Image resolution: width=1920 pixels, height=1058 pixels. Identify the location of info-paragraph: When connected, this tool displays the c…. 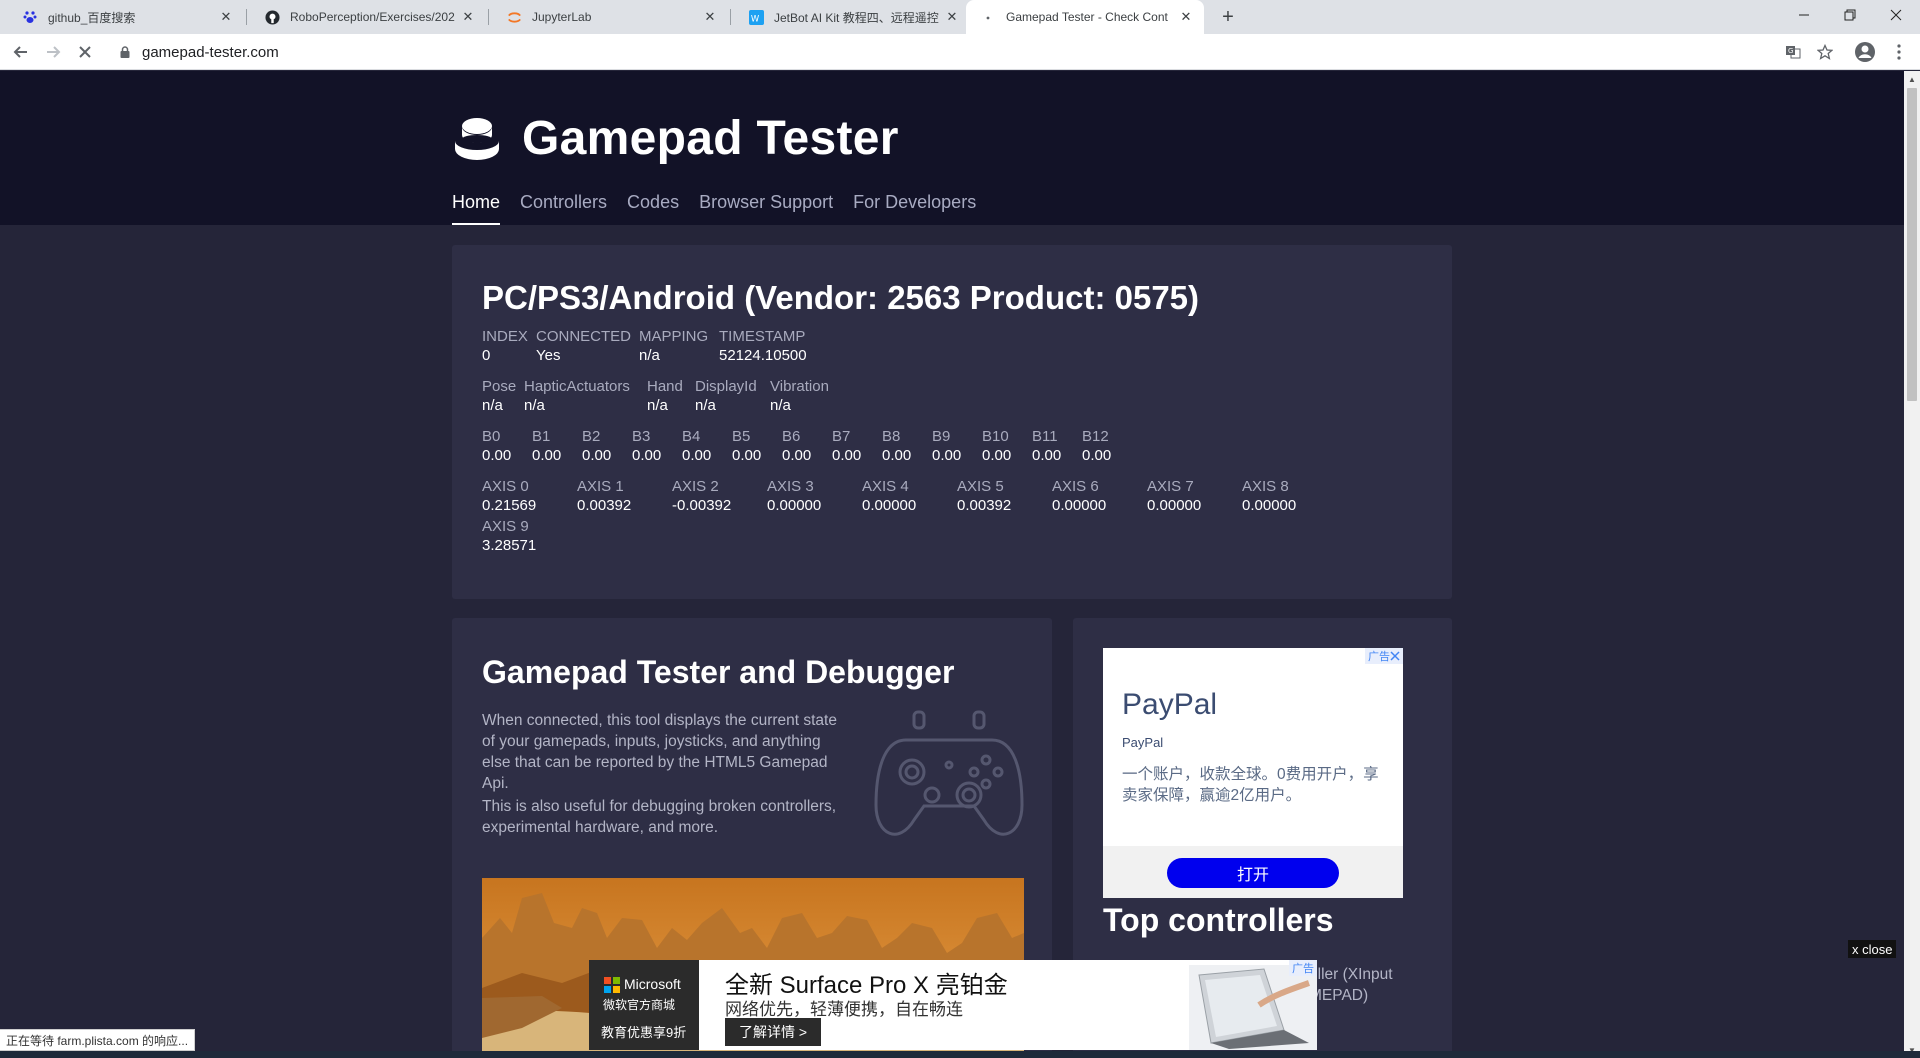
(659, 752).